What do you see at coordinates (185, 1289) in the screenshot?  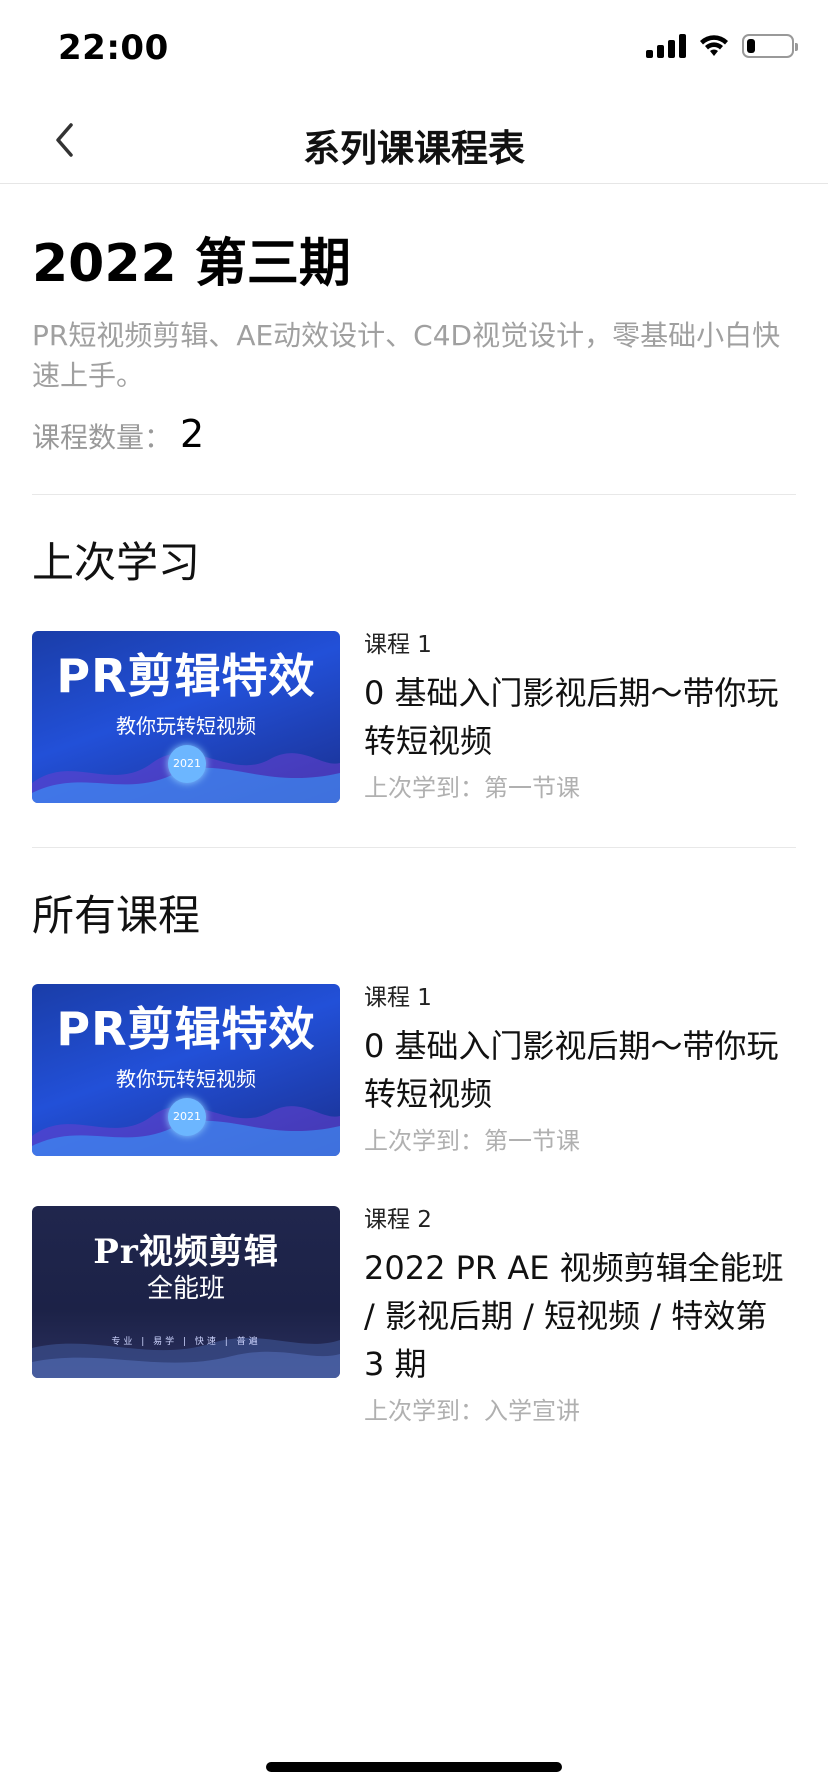 I see `thumbnail-subtitle: 全能班` at bounding box center [185, 1289].